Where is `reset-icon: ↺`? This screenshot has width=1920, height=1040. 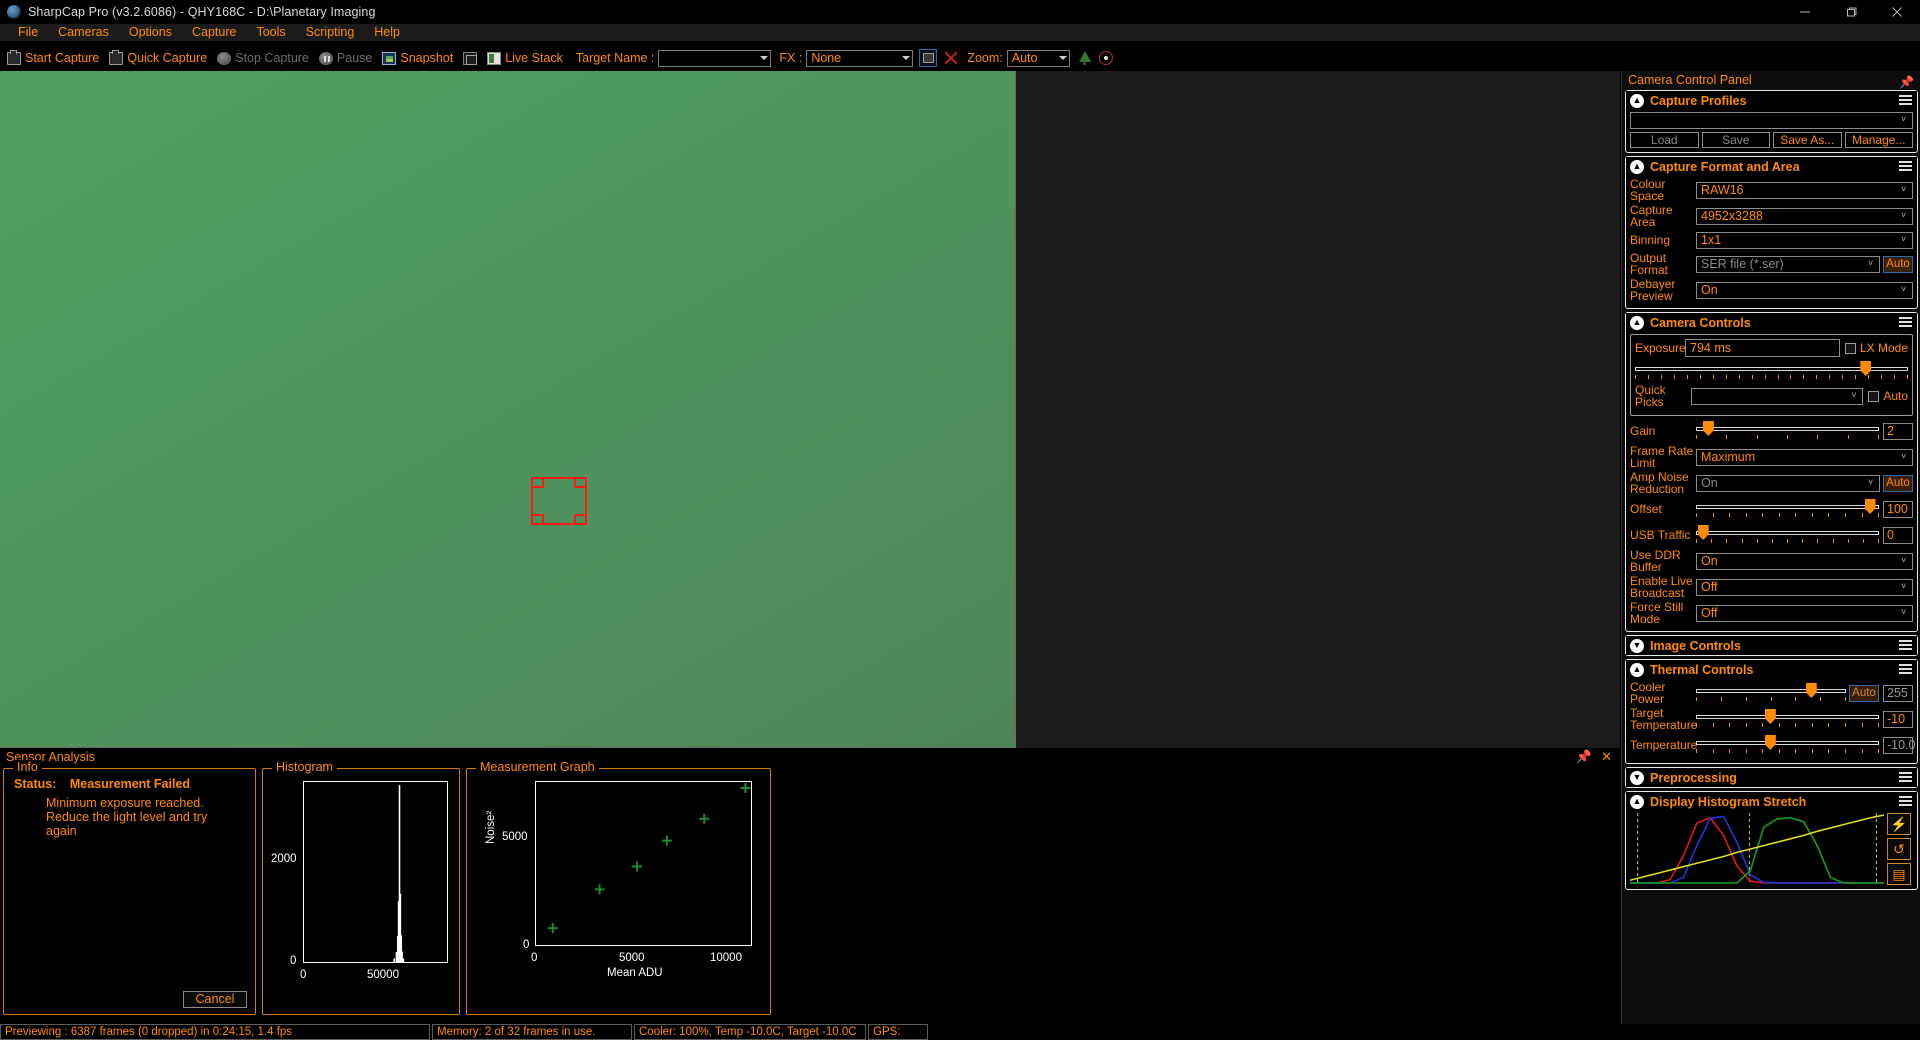
reset-icon: ↺ is located at coordinates (1899, 849).